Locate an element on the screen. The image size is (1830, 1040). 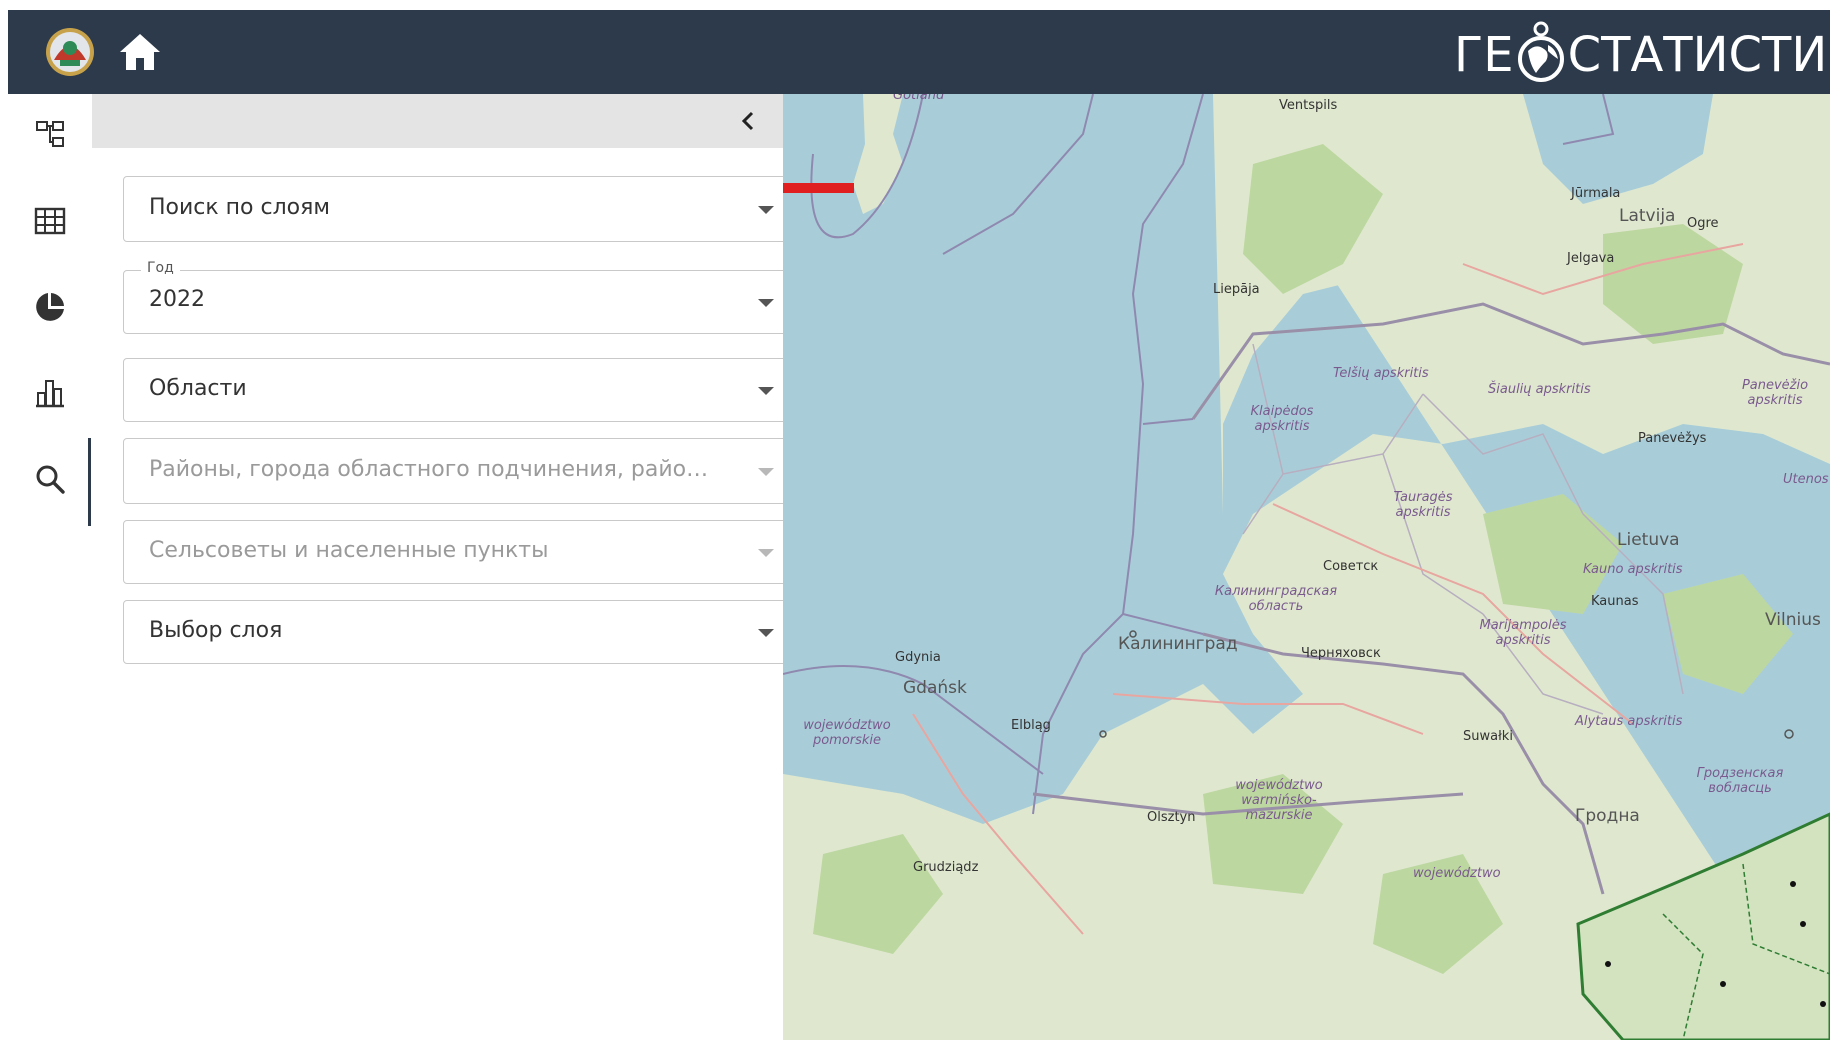
map-label: Vilnius is located at coordinates (1793, 620).